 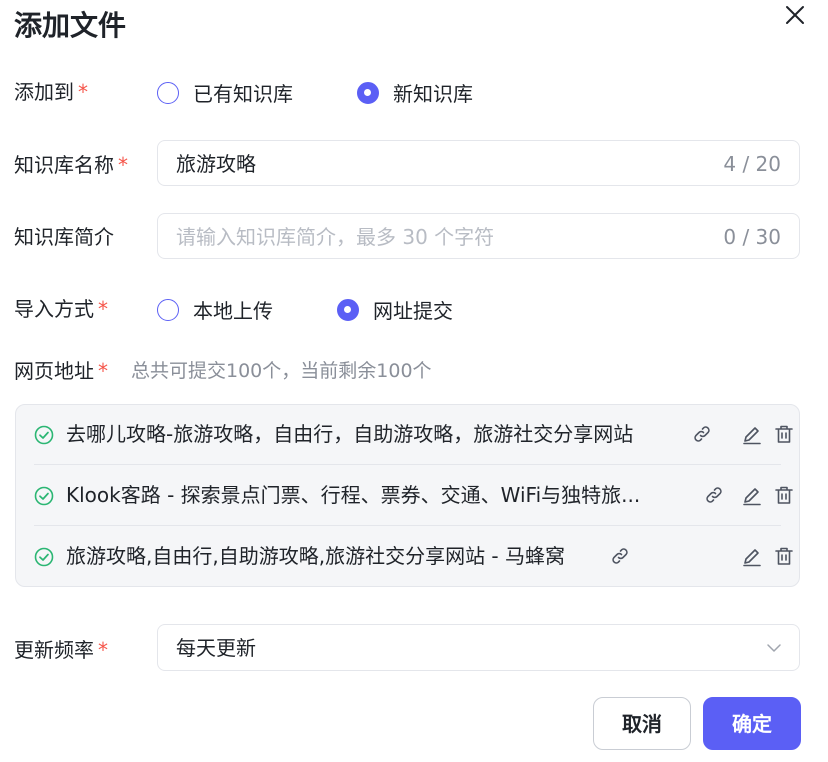 I want to click on chevron-down-icon, so click(x=774, y=648).